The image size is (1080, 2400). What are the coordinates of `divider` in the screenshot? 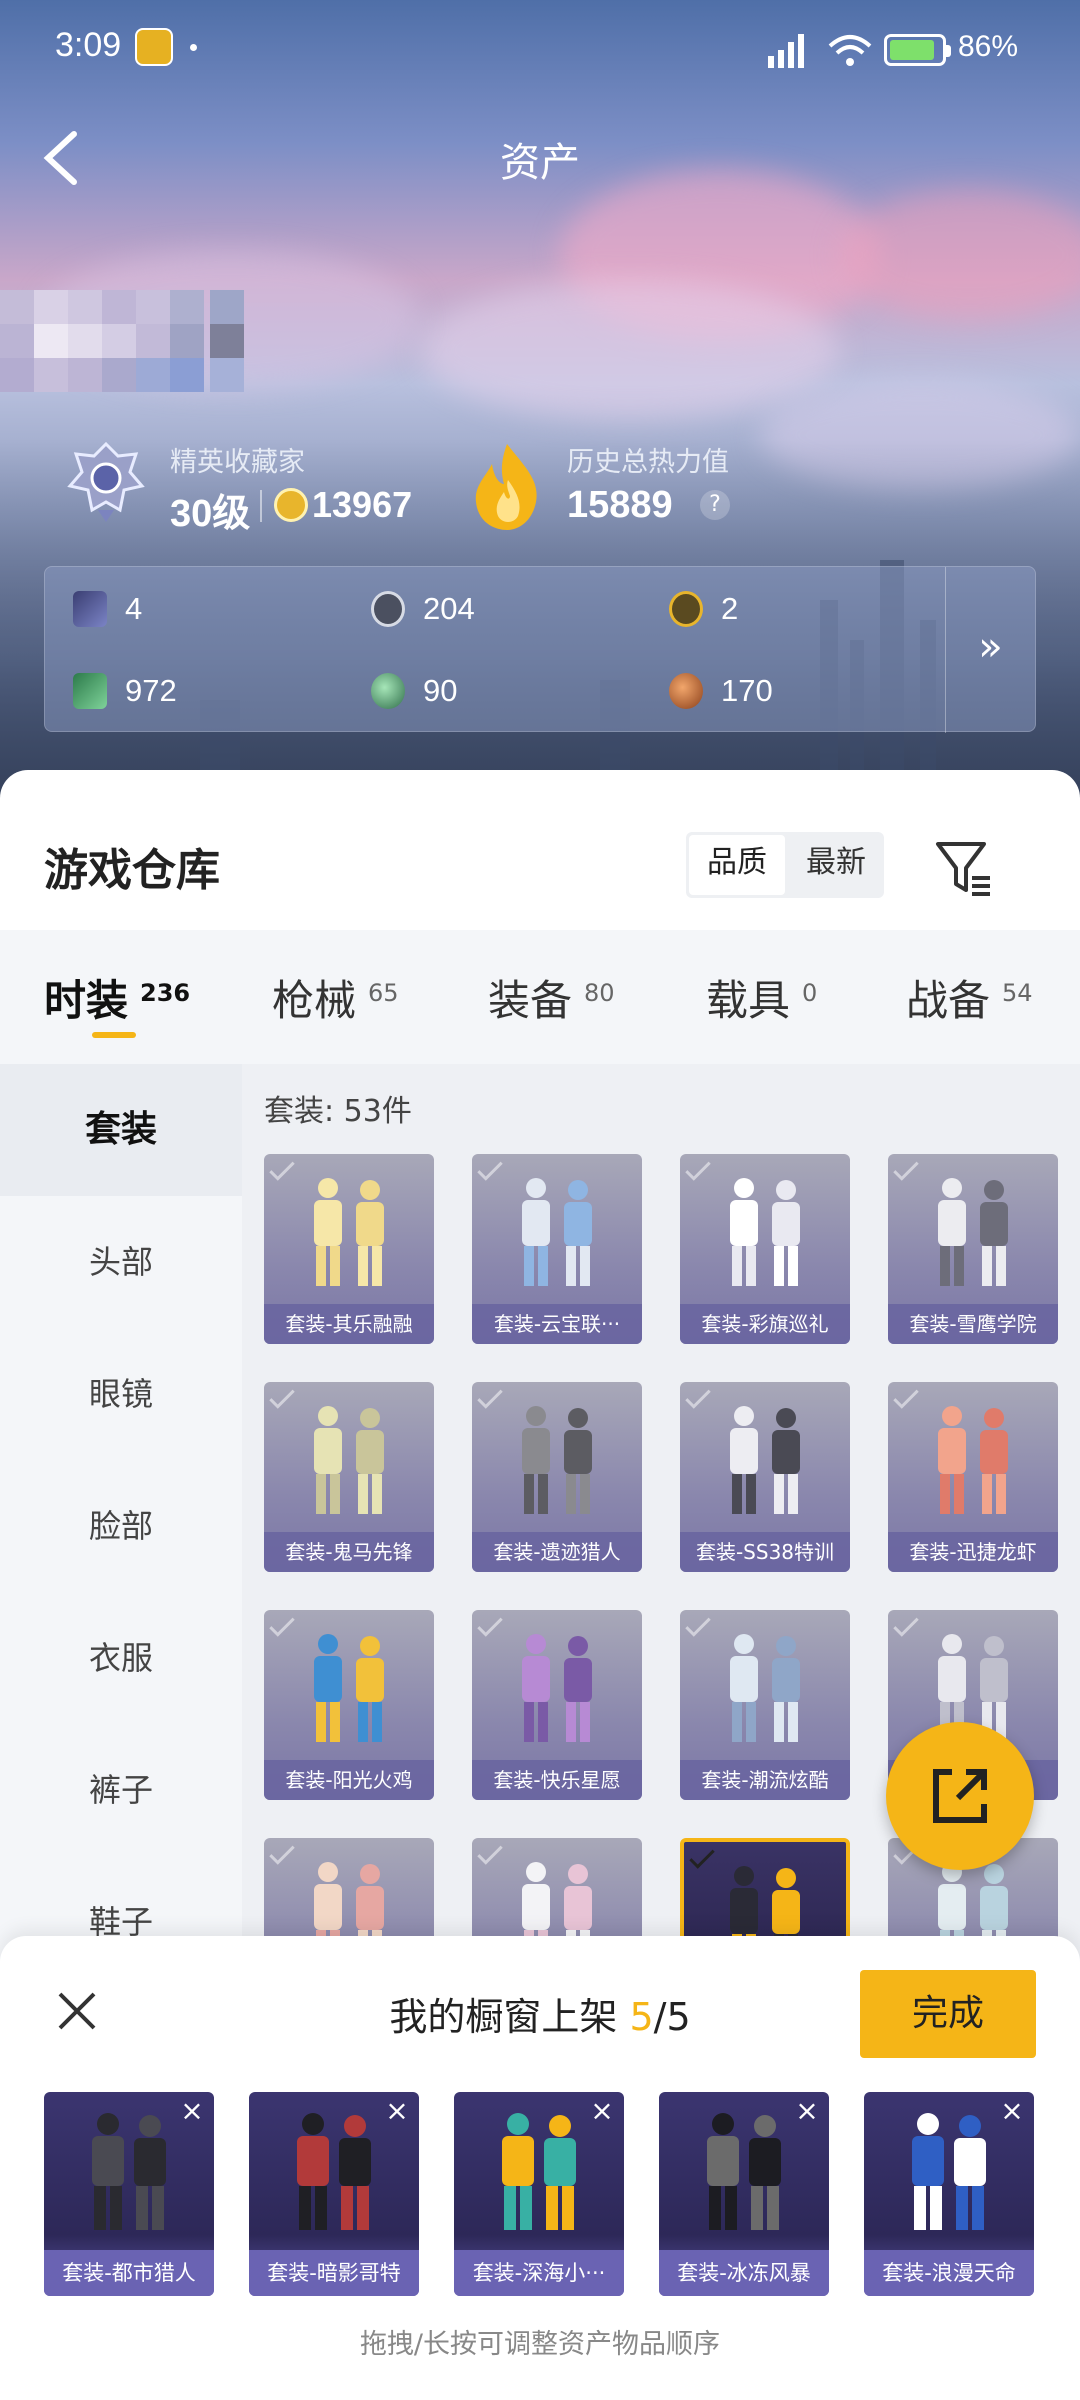 It's located at (261, 506).